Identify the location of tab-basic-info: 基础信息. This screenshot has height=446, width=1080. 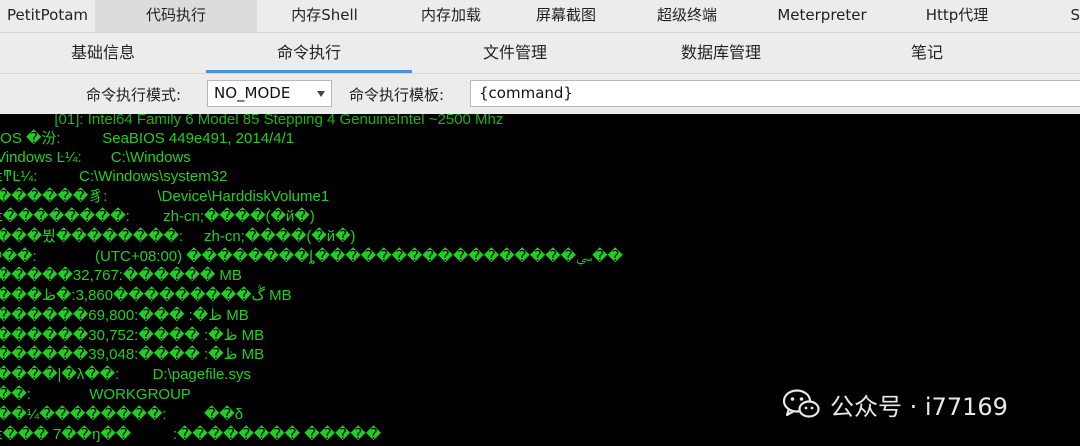
(103, 53).